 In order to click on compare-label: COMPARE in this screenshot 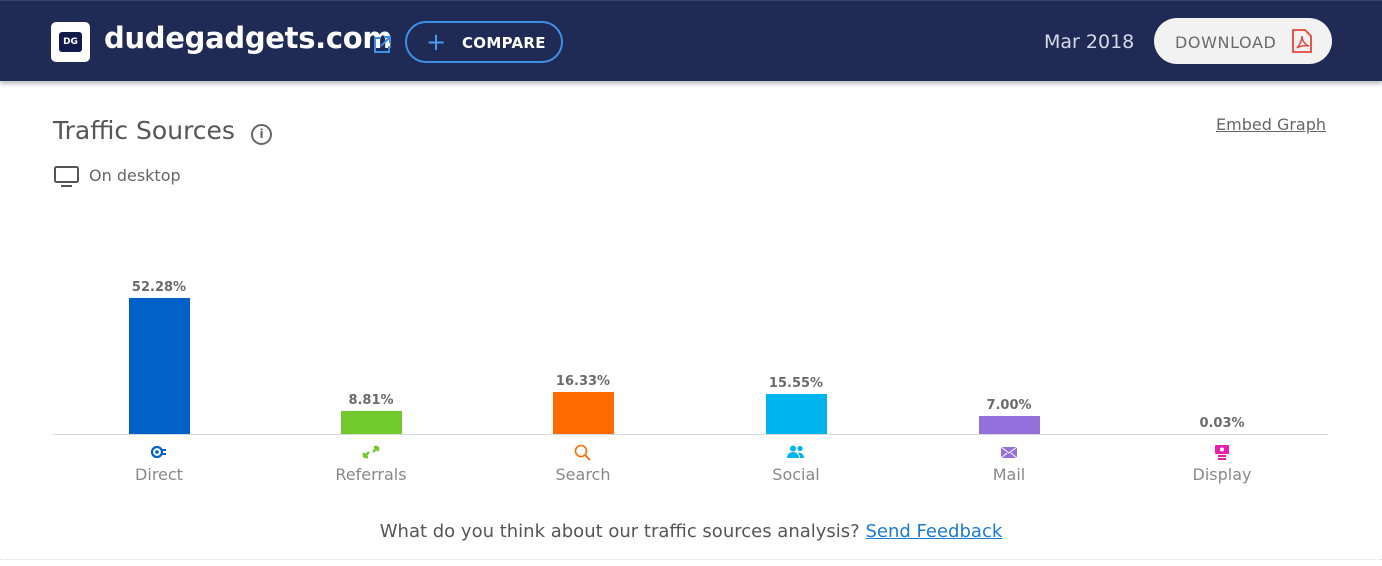, I will do `click(504, 43)`.